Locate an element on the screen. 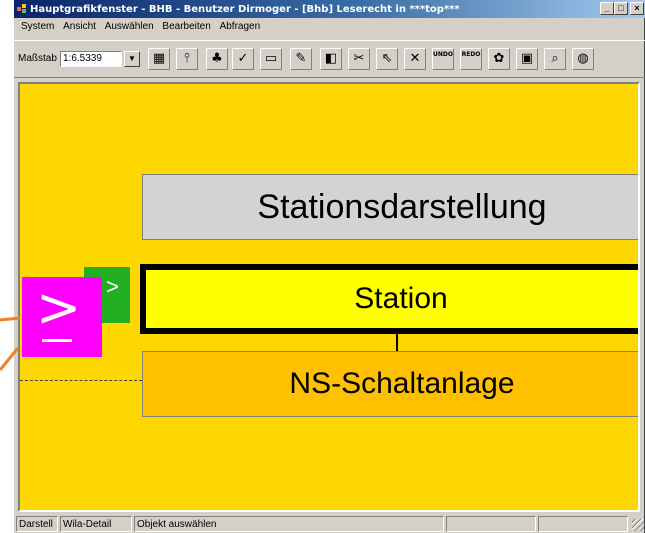  redo-icon: REDO is located at coordinates (471, 59).